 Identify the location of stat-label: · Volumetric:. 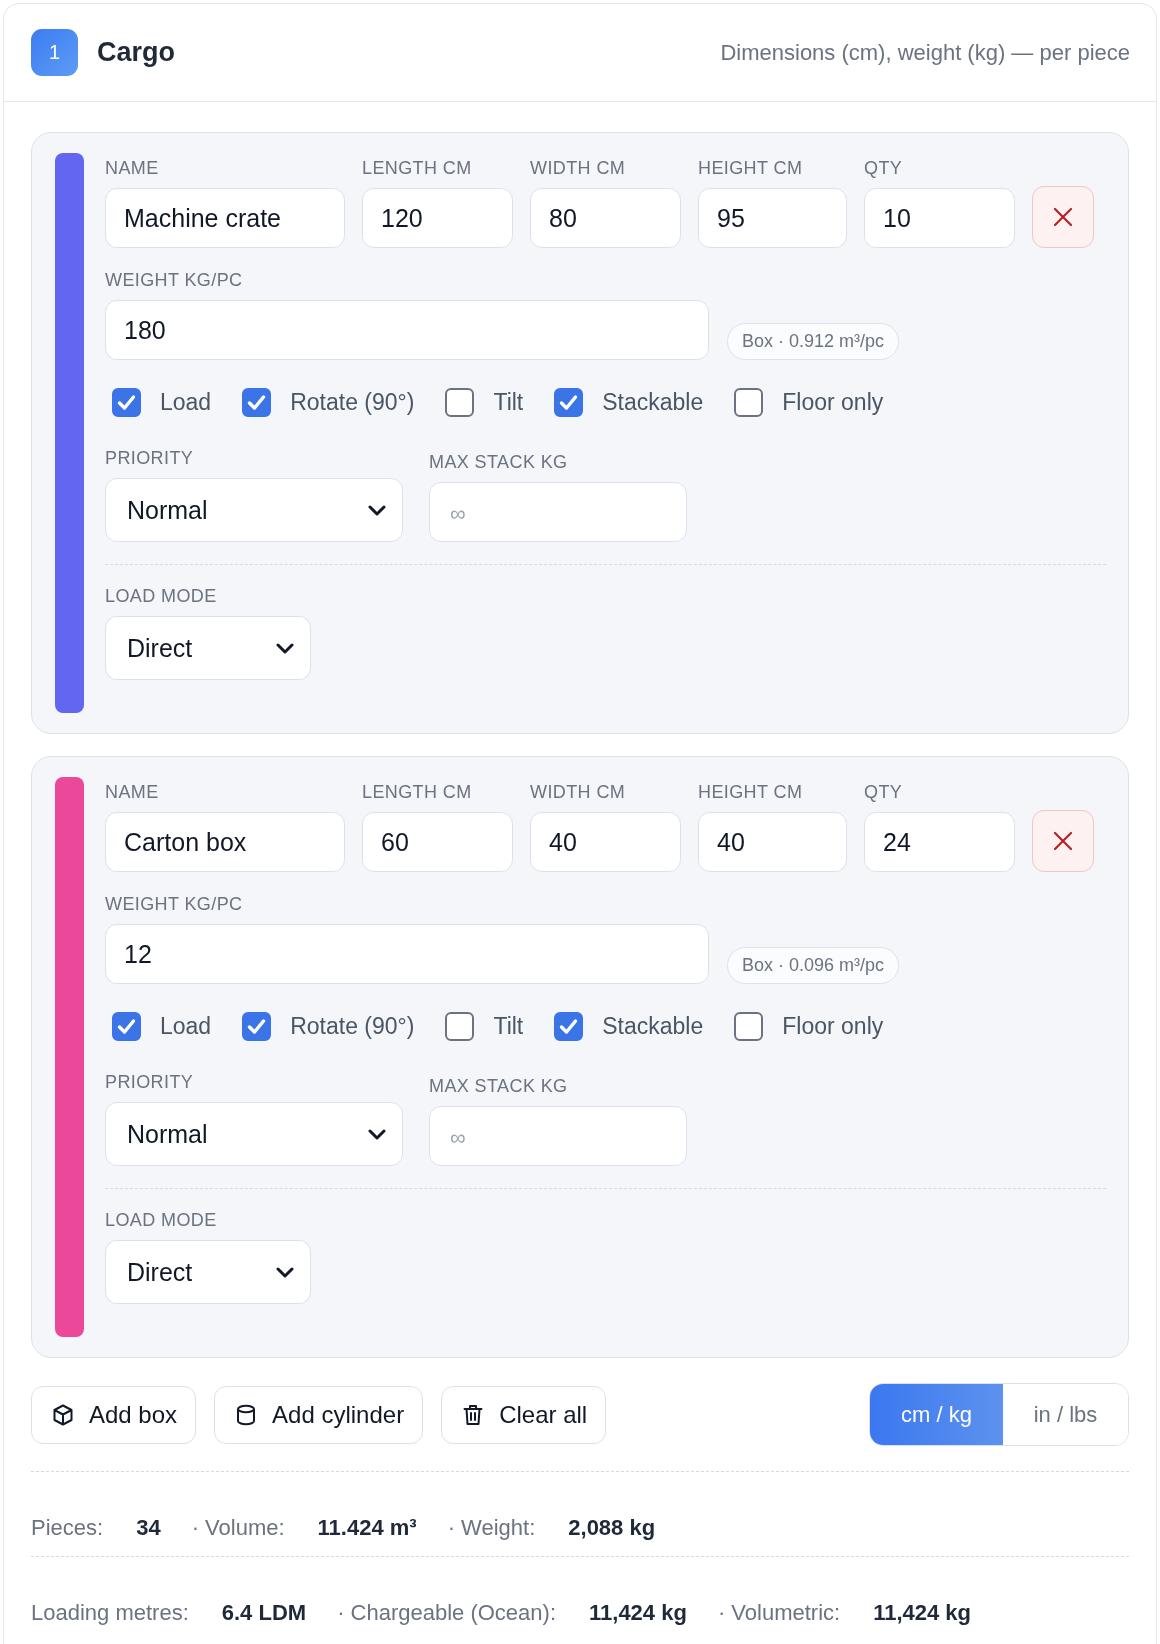
(779, 1613).